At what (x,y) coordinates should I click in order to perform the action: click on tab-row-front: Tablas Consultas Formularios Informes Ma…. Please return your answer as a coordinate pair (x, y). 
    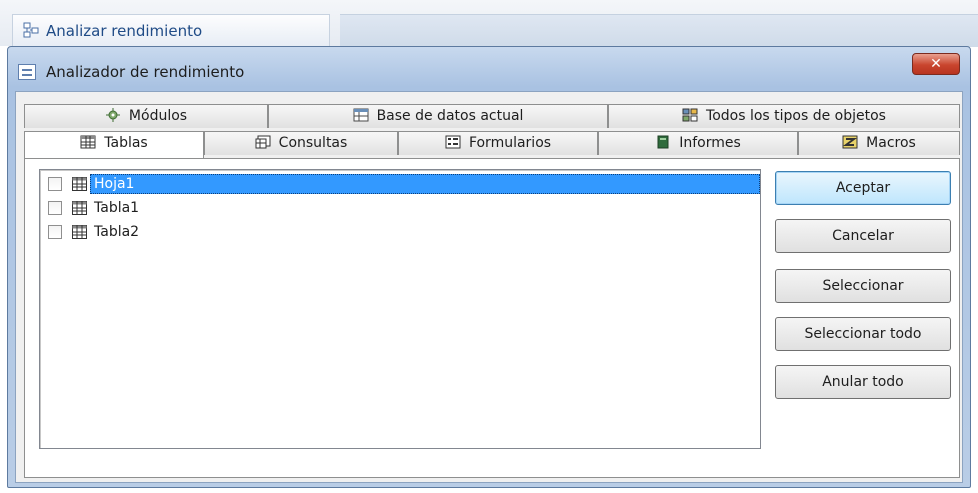
    Looking at the image, I should click on (492, 144).